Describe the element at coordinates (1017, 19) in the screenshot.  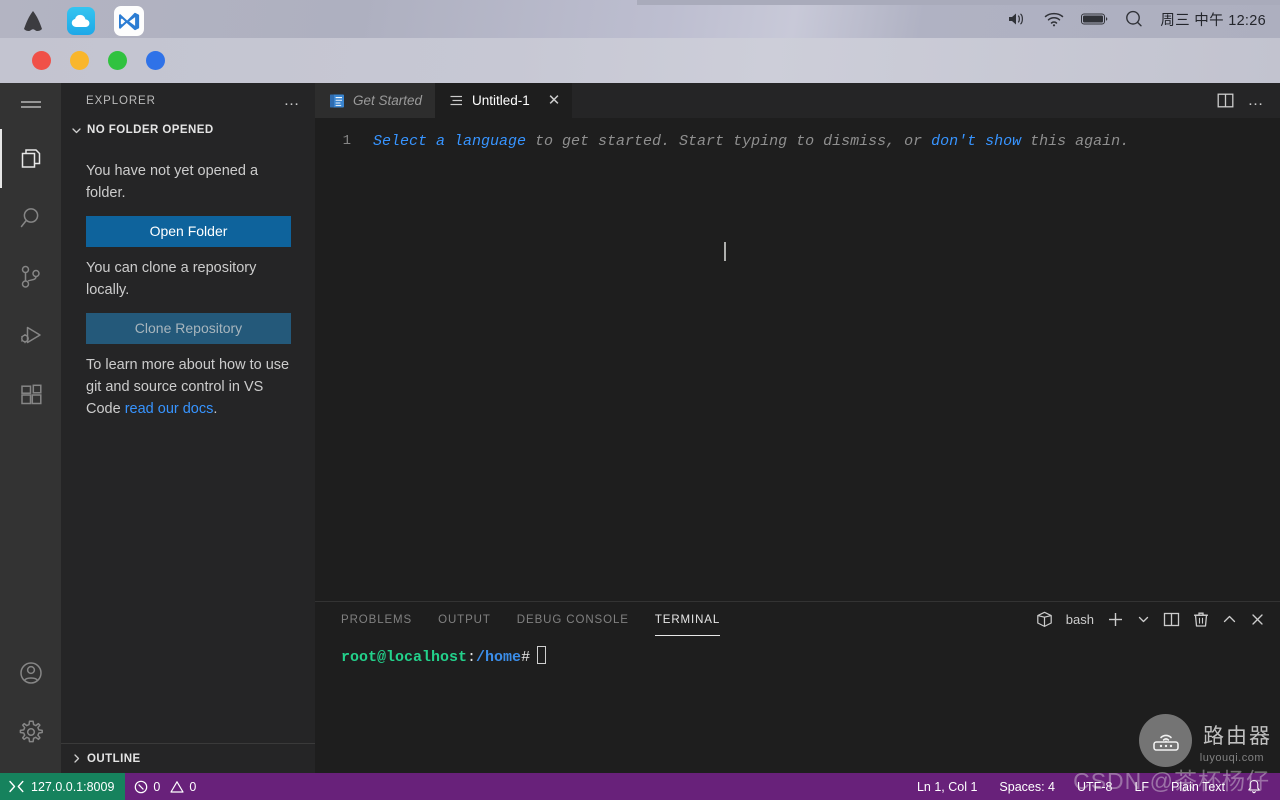
I see `volume-icon` at that location.